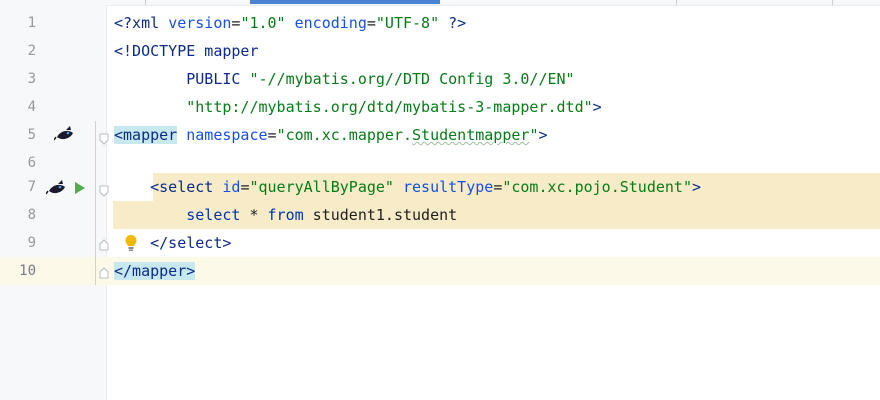 The height and width of the screenshot is (400, 880). I want to click on code-token: namespace, so click(227, 135).